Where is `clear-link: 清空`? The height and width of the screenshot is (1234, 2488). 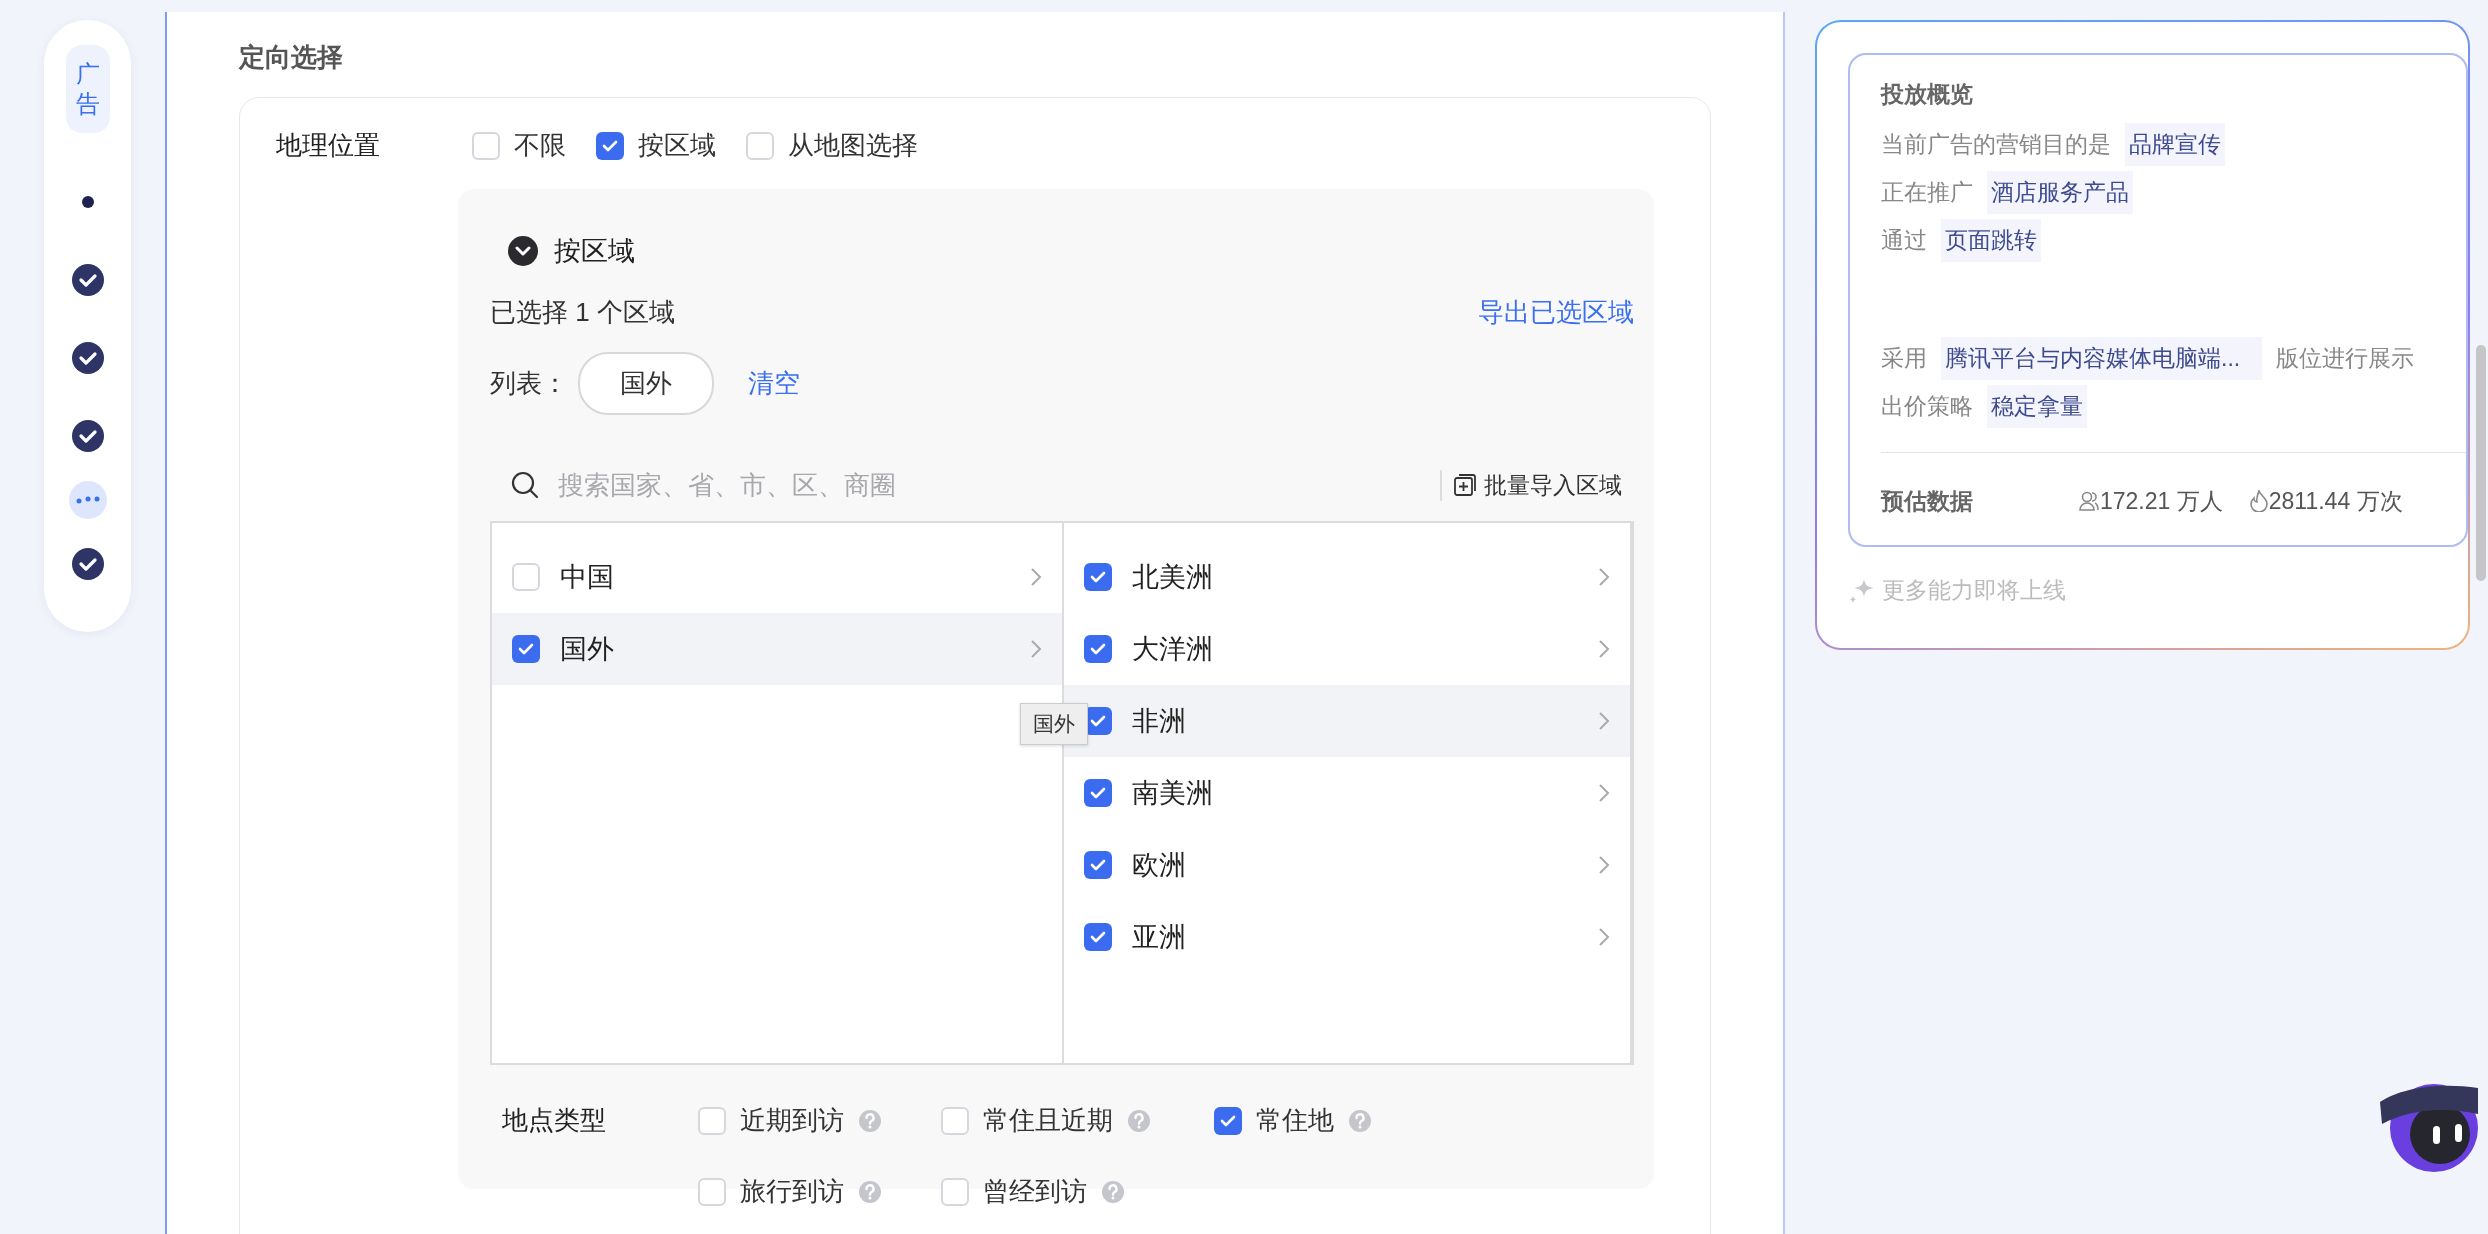
clear-link: 清空 is located at coordinates (774, 383).